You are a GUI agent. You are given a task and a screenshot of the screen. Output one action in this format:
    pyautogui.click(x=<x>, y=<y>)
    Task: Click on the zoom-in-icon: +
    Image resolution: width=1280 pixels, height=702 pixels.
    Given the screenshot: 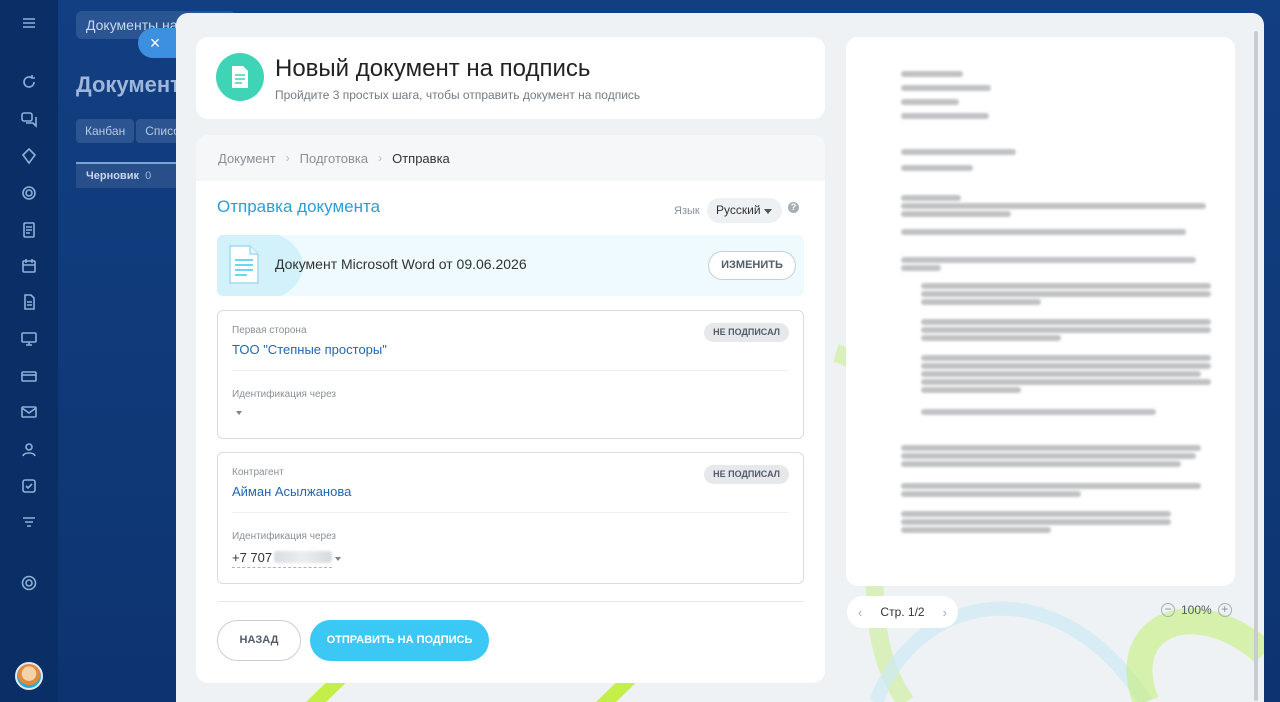 What is the action you would take?
    pyautogui.click(x=1224, y=610)
    